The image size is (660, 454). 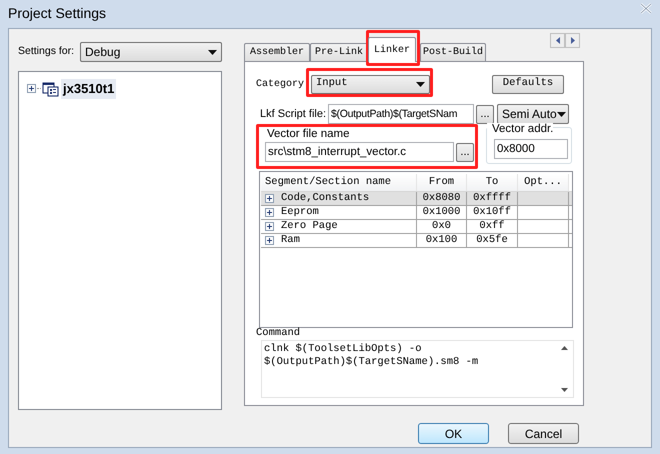 What do you see at coordinates (300, 212) in the screenshot?
I see `table-cell: Eeprom` at bounding box center [300, 212].